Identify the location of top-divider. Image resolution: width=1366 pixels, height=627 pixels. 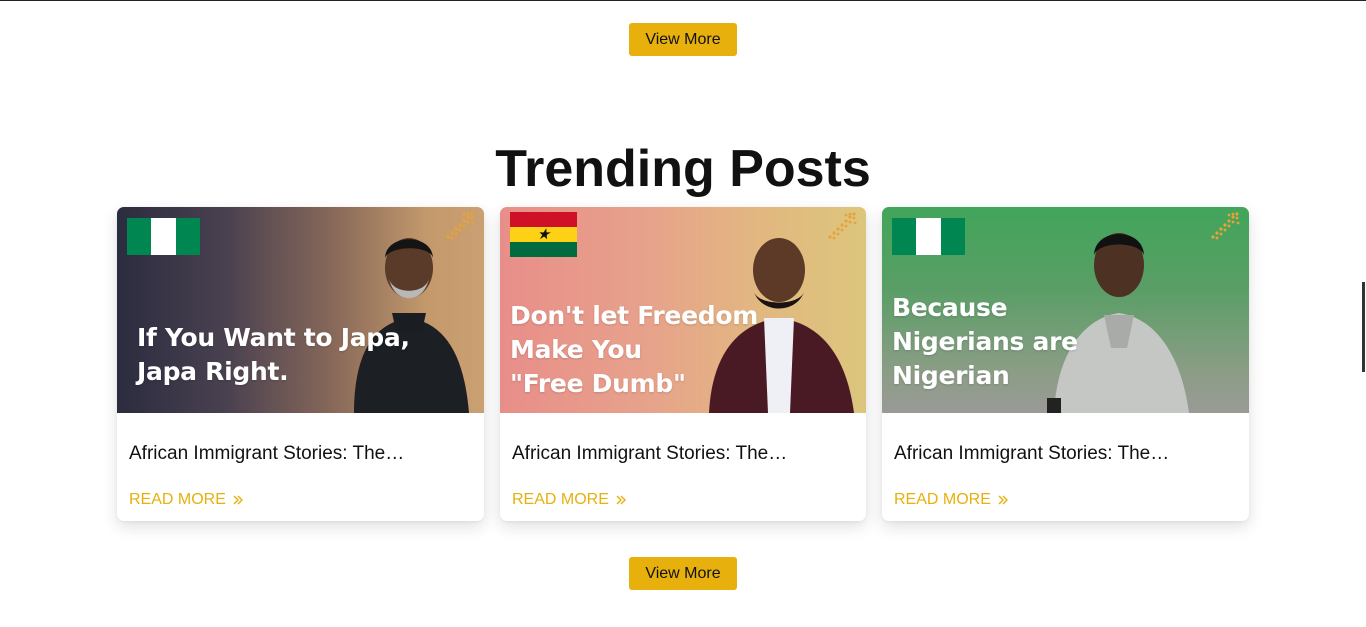
(683, 0).